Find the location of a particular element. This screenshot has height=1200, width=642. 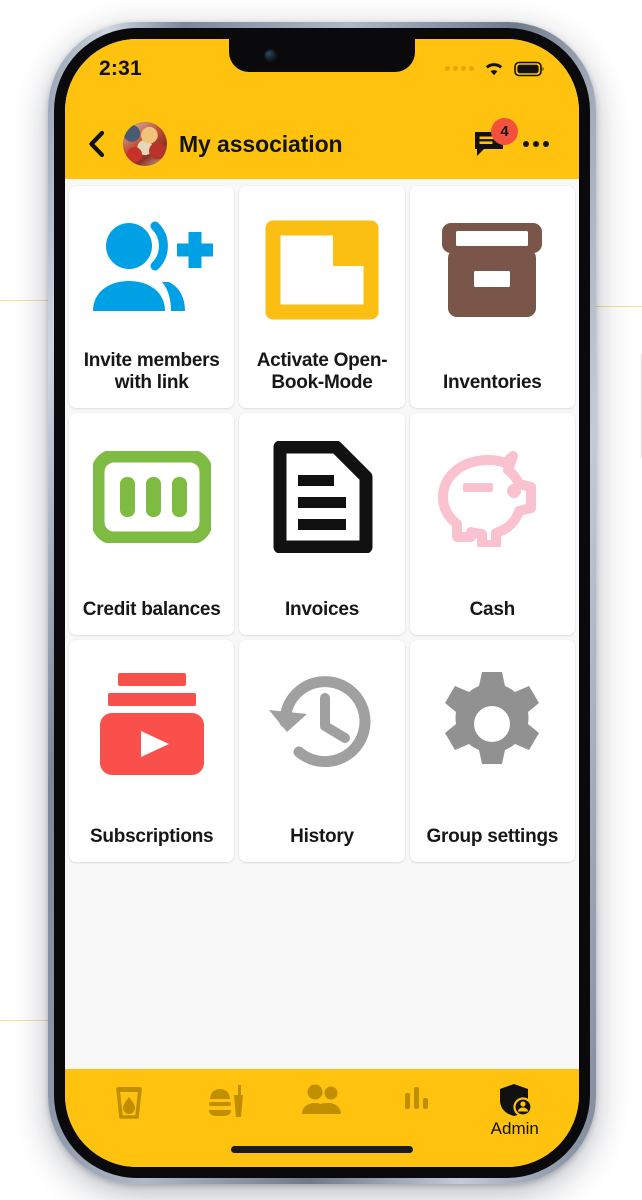

tile-label: Activate Open-Book-Mode is located at coordinates (322, 371).